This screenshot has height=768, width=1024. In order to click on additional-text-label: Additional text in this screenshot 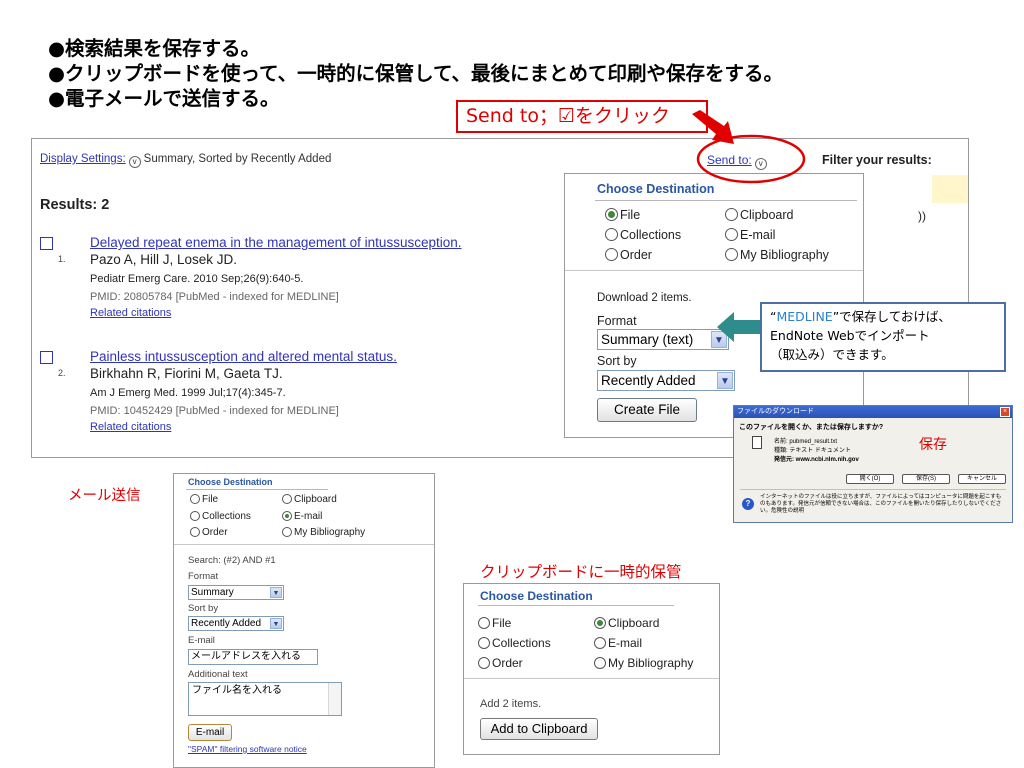, I will do `click(218, 674)`.